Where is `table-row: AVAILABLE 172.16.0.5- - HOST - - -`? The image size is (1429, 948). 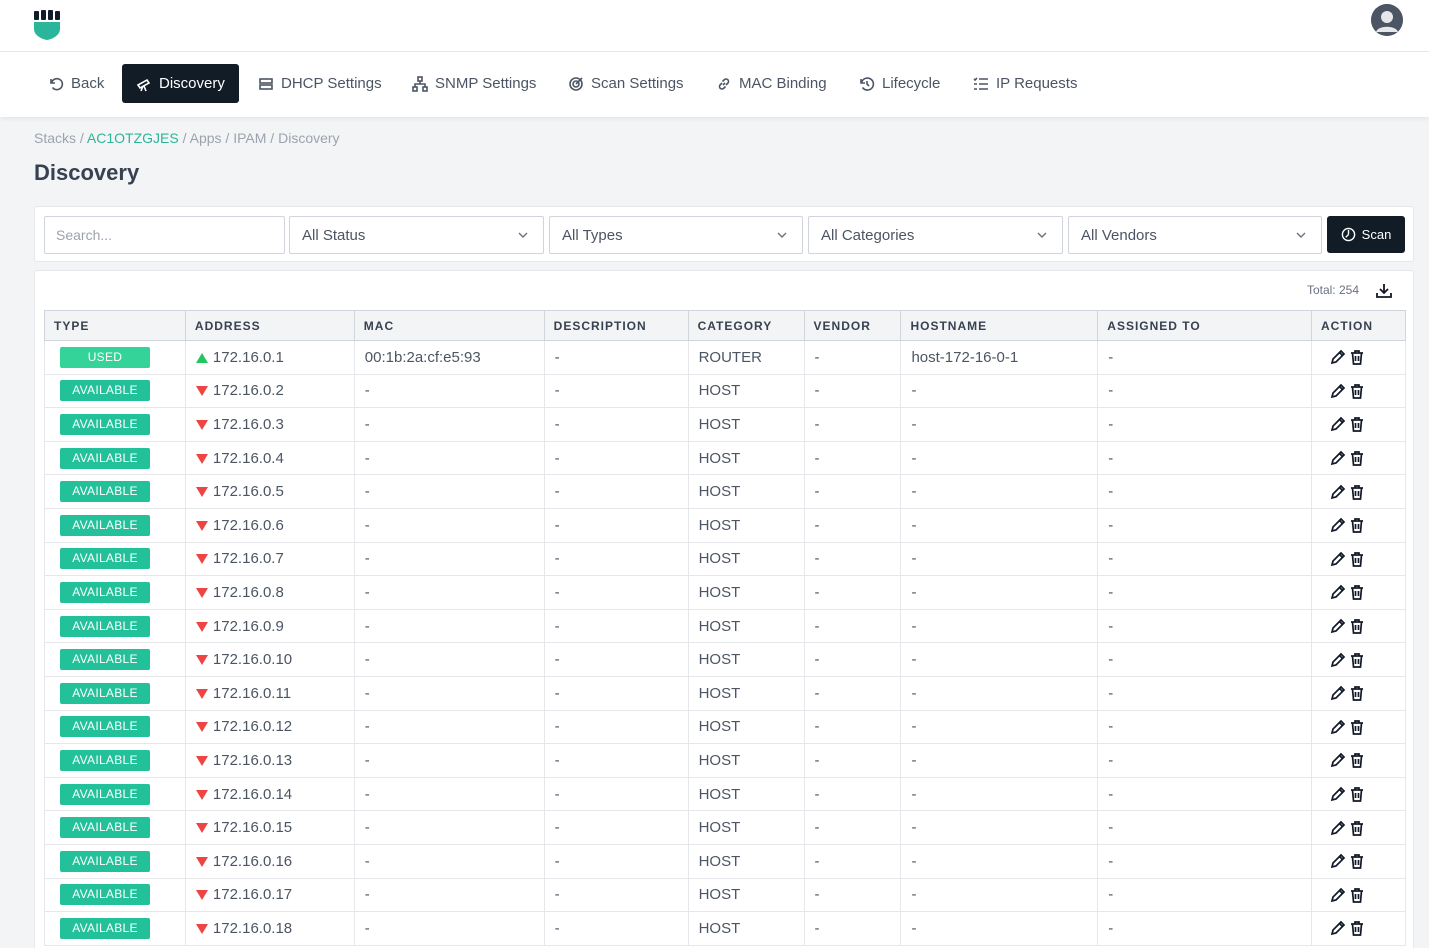
table-row: AVAILABLE 172.16.0.5- - HOST - - - is located at coordinates (725, 491).